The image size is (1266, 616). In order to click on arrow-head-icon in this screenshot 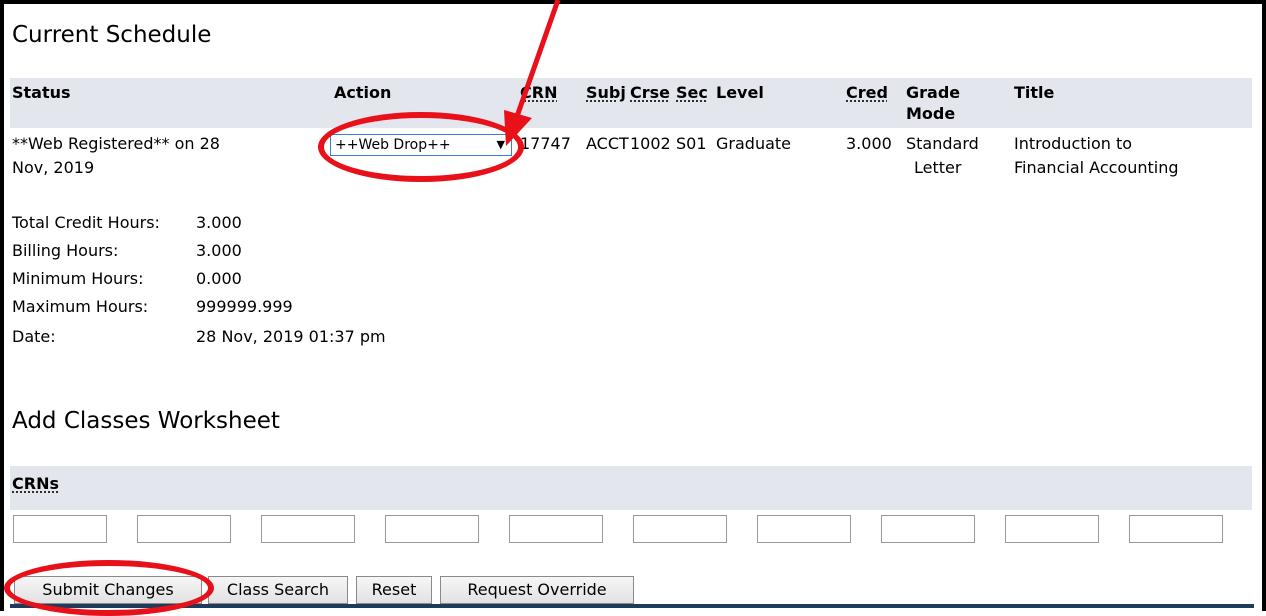, I will do `click(518, 128)`.